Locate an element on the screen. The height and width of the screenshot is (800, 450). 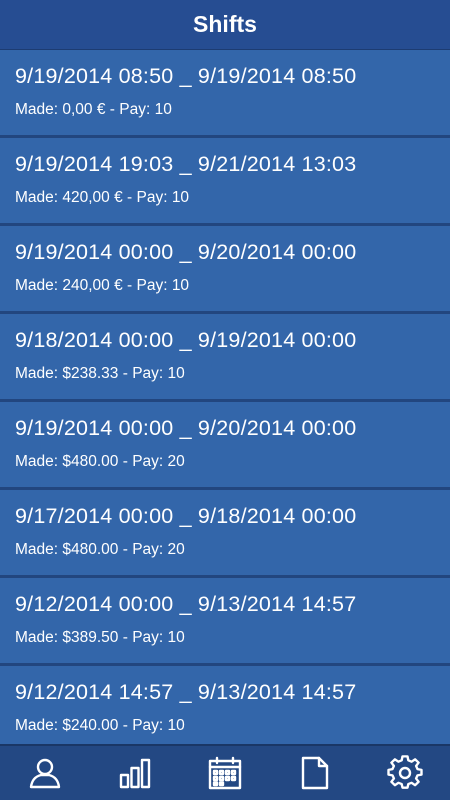
shift-summary: Made: $238.33 - Pay: 10 is located at coordinates (100, 373).